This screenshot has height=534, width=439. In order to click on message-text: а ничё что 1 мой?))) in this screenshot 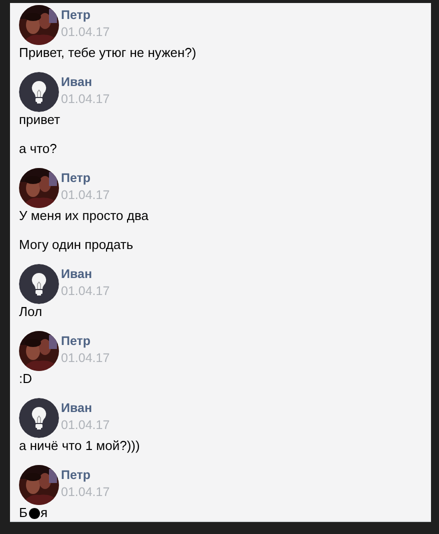, I will do `click(80, 446)`.